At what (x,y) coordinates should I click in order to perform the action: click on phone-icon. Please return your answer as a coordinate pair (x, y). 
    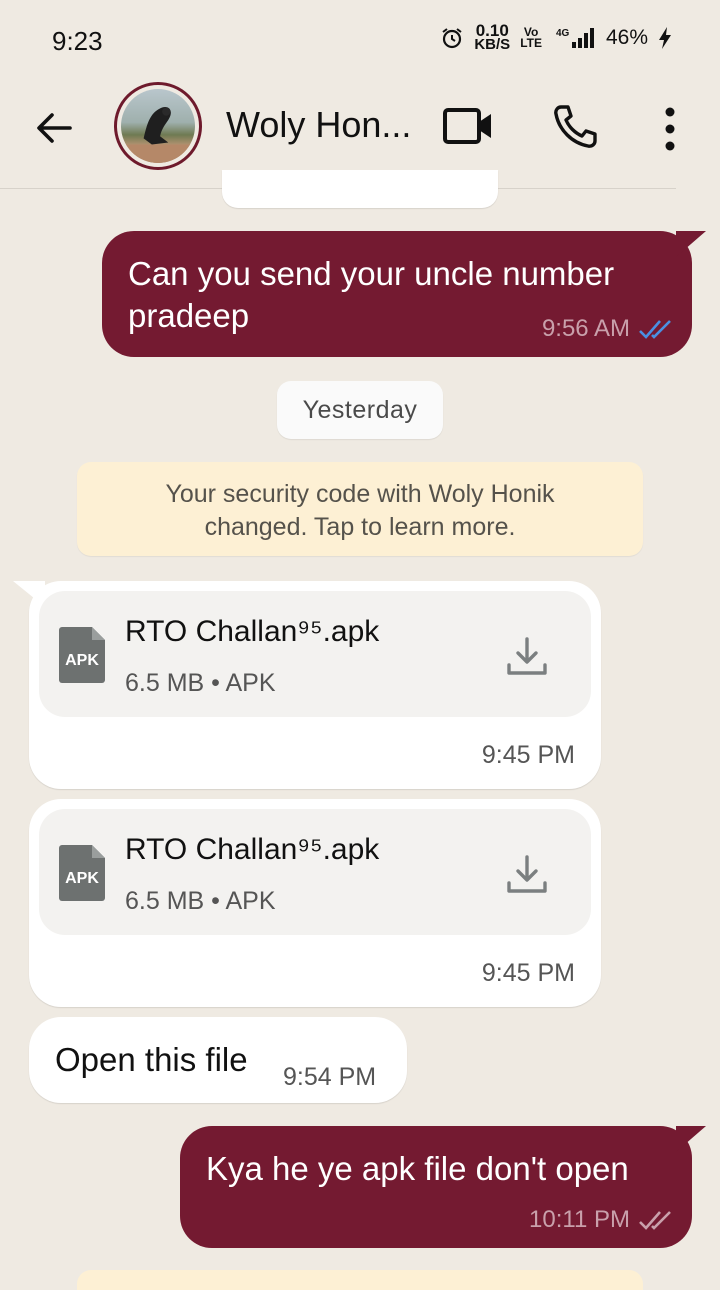
    Looking at the image, I should click on (575, 127).